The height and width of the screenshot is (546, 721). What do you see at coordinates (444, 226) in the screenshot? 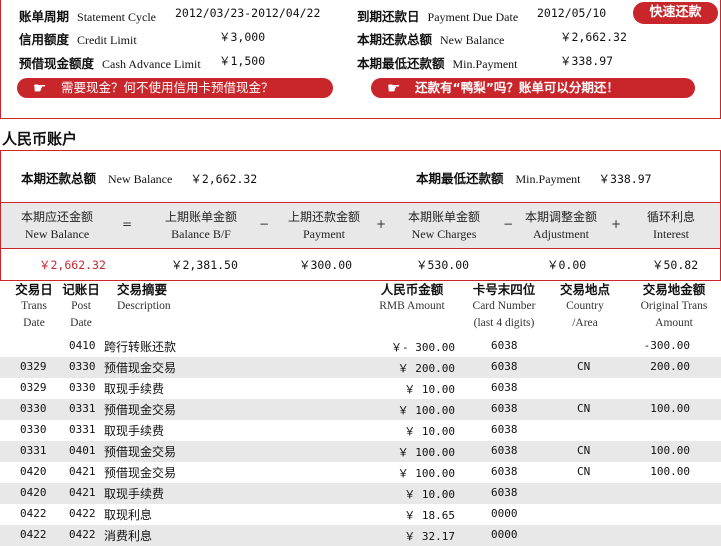
I see `equation-new-charges-header: 本期账单金额 New Charges` at bounding box center [444, 226].